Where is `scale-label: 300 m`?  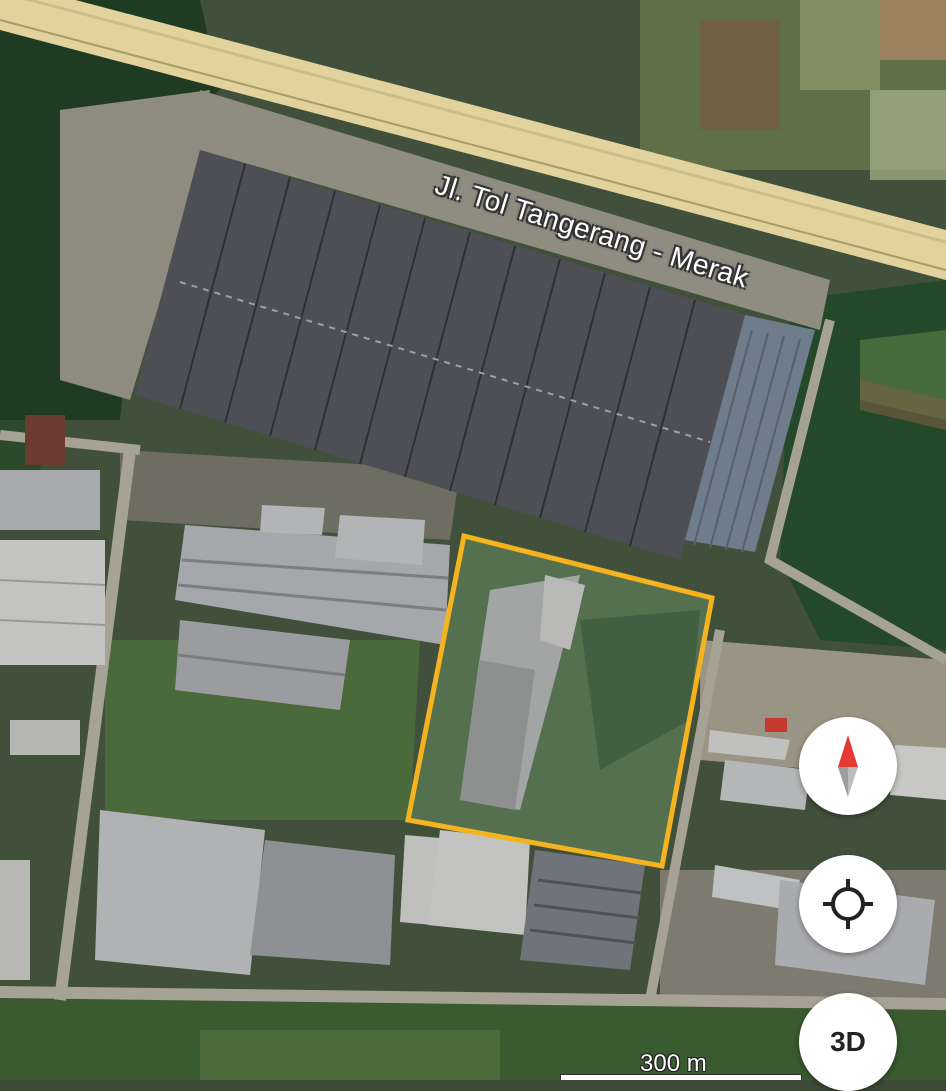 scale-label: 300 m is located at coordinates (673, 1063).